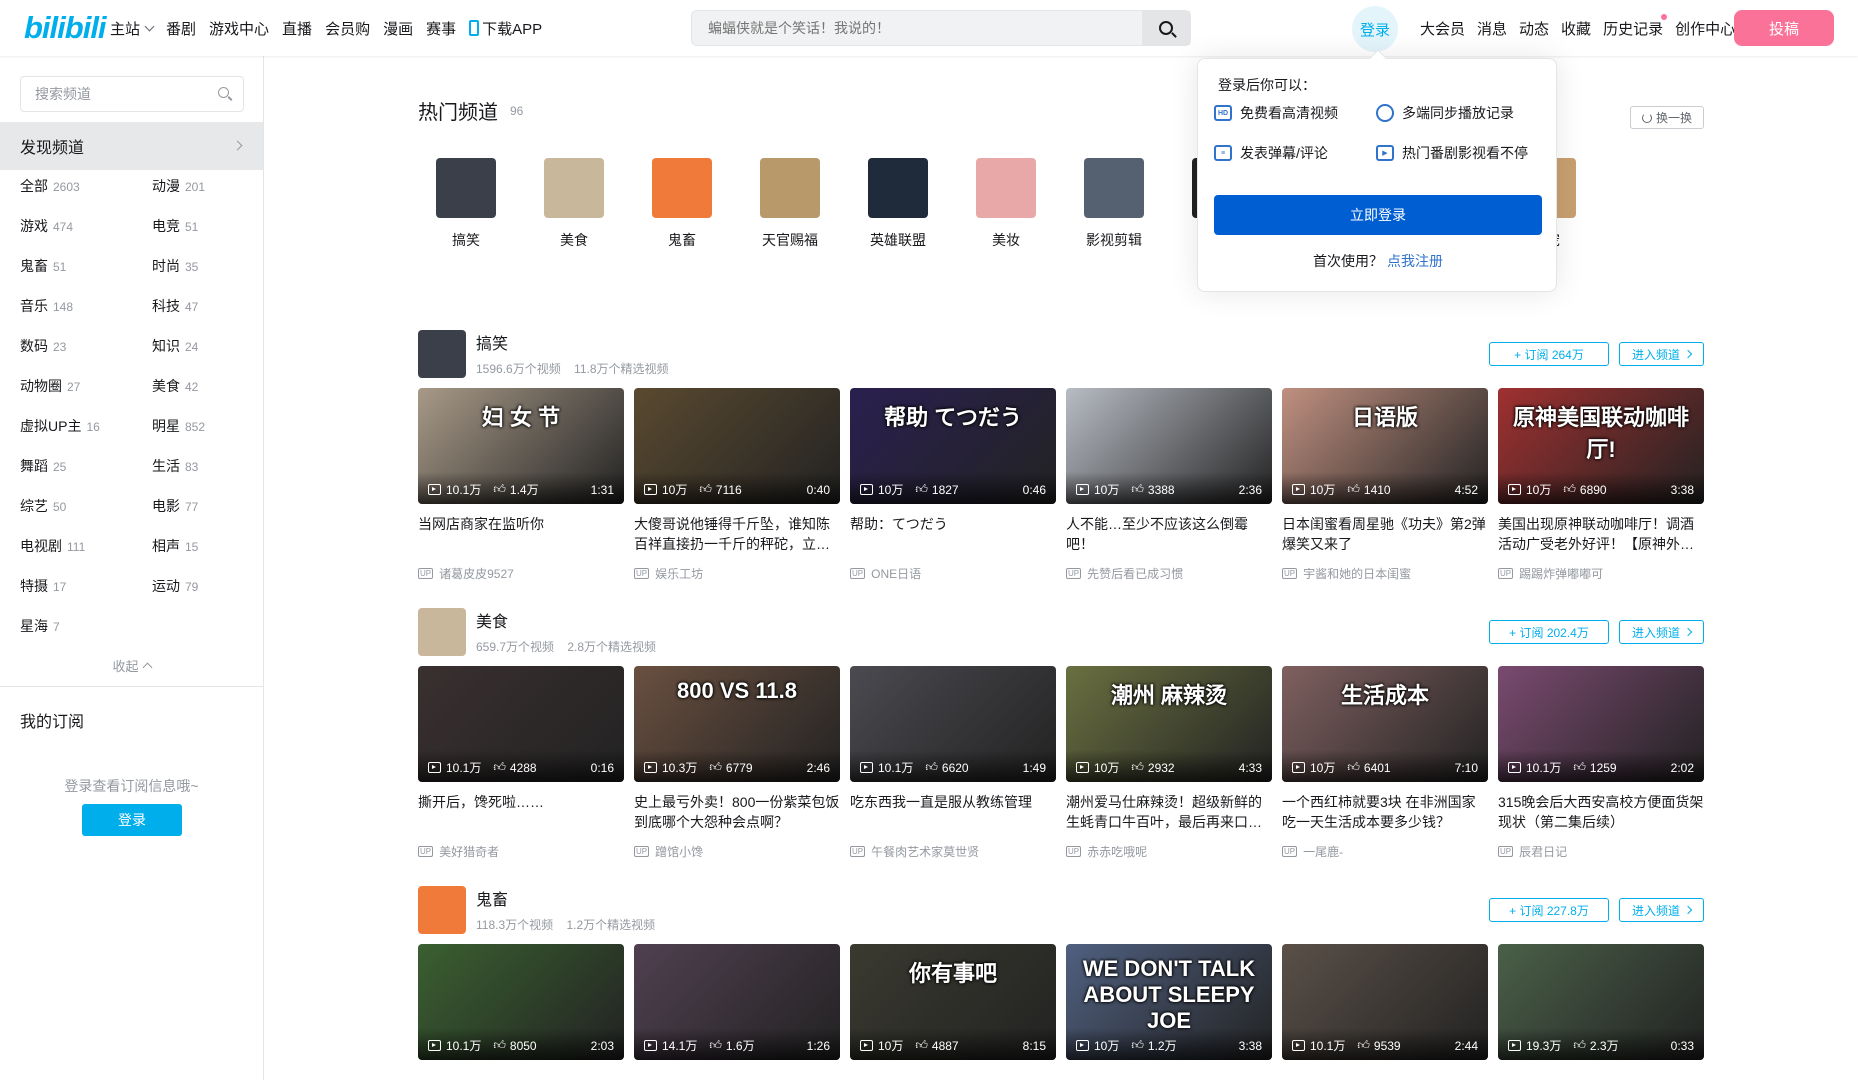 The width and height of the screenshot is (1858, 1080). What do you see at coordinates (505, 28) in the screenshot?
I see `nav-download-app: 下载APP` at bounding box center [505, 28].